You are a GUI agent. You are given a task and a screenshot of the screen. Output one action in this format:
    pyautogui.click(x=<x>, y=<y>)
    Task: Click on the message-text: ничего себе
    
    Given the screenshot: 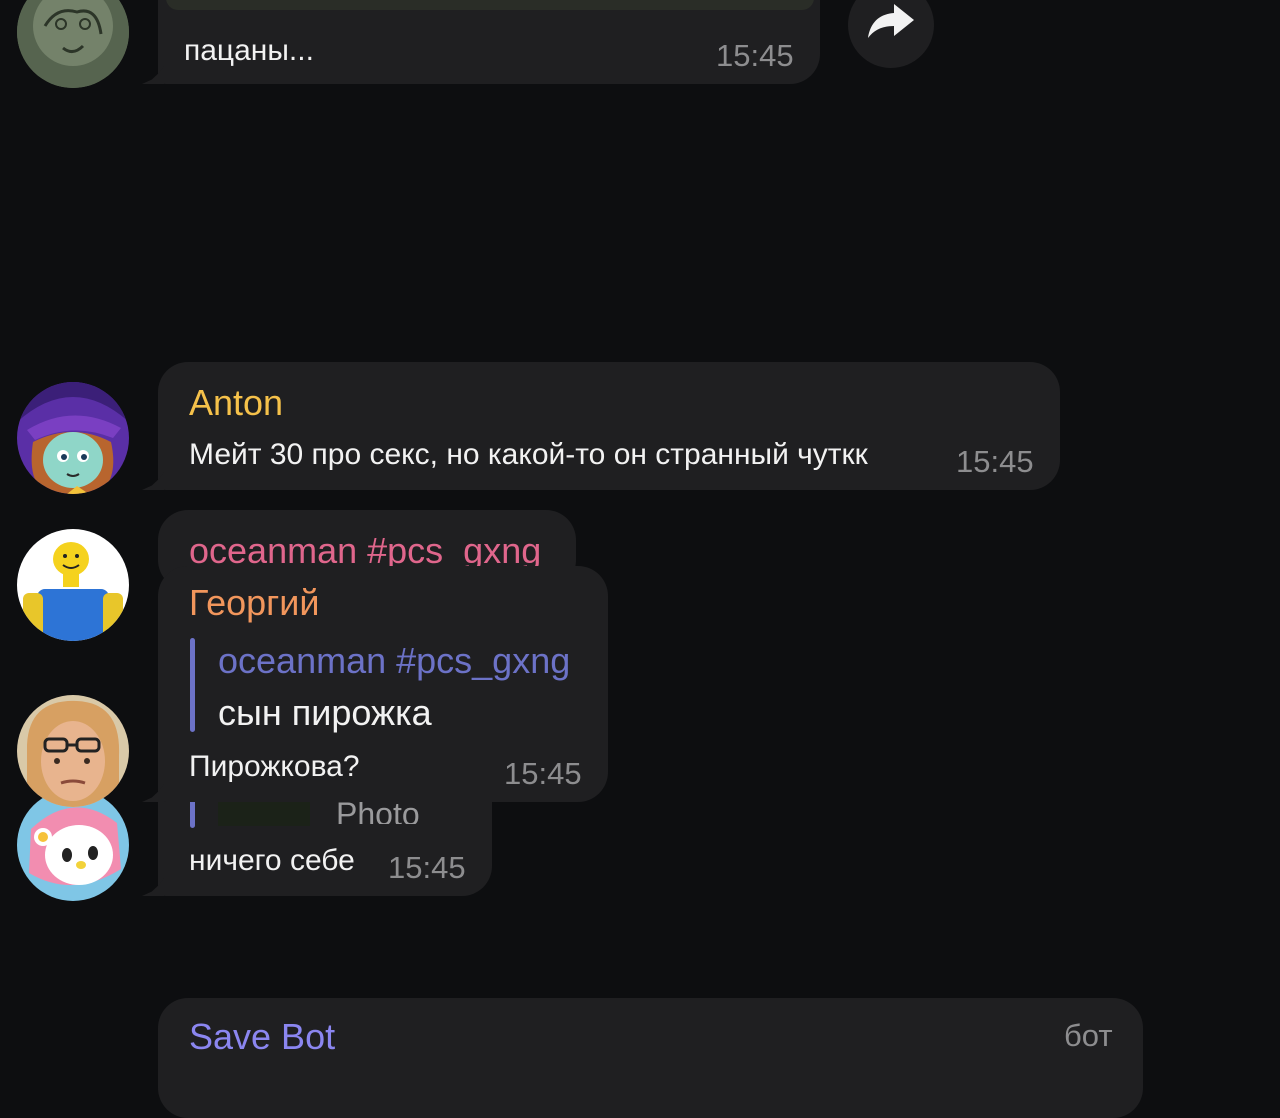 What is the action you would take?
    pyautogui.click(x=272, y=860)
    